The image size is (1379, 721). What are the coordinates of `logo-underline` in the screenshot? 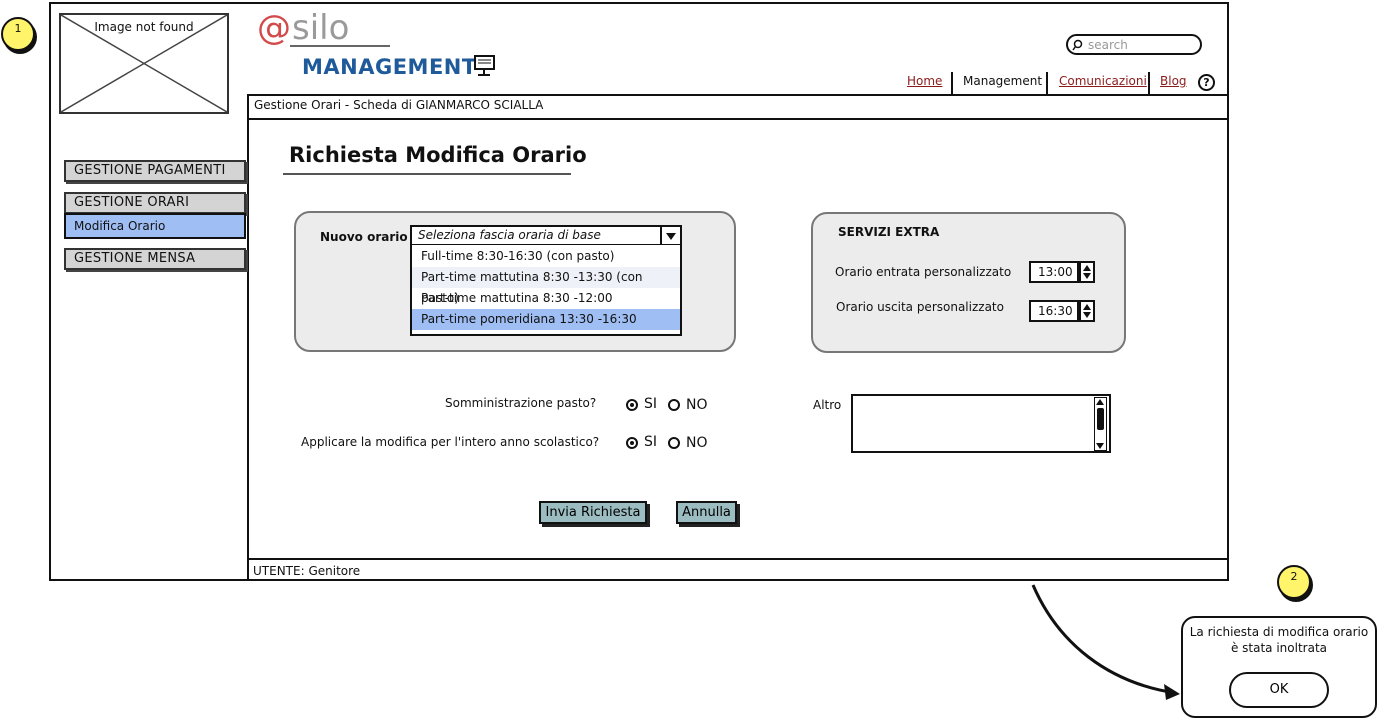 It's located at (340, 46).